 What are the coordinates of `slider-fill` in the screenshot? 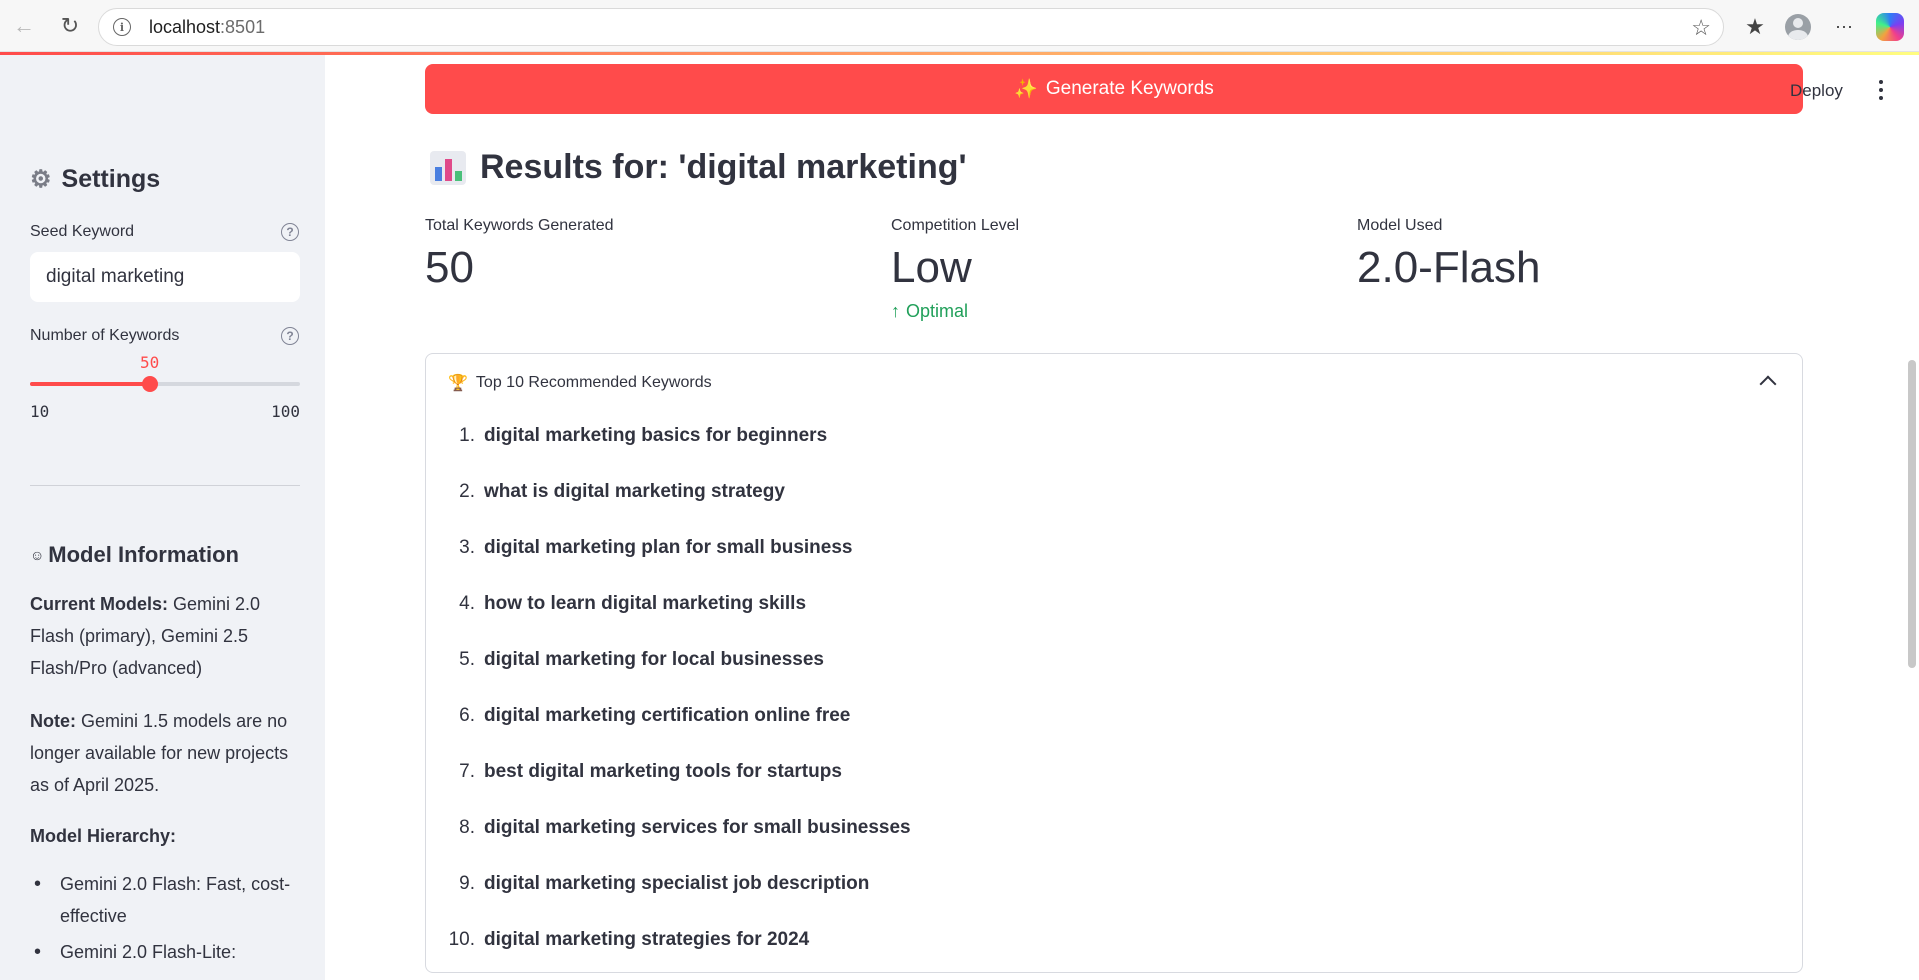 It's located at (90, 384).